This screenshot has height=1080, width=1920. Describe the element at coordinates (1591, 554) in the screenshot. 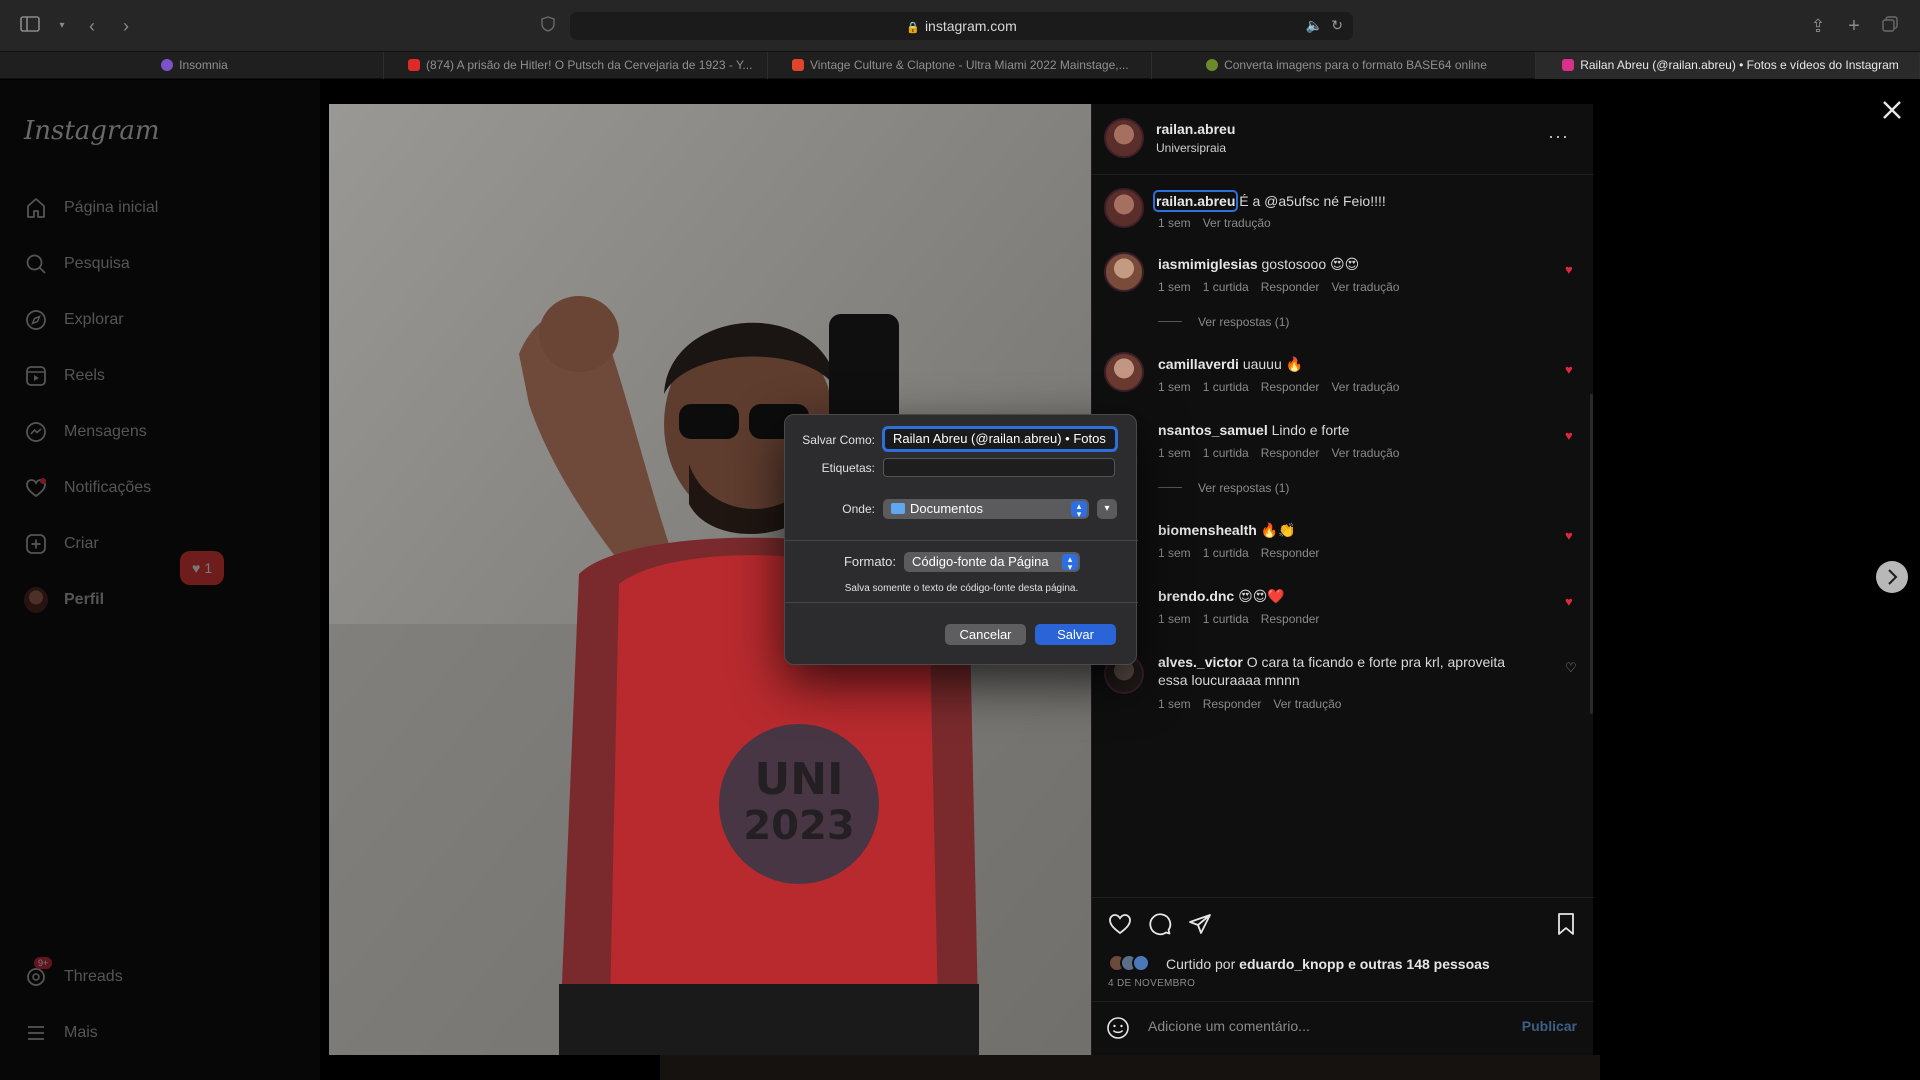

I see `comments-scrollbar` at that location.